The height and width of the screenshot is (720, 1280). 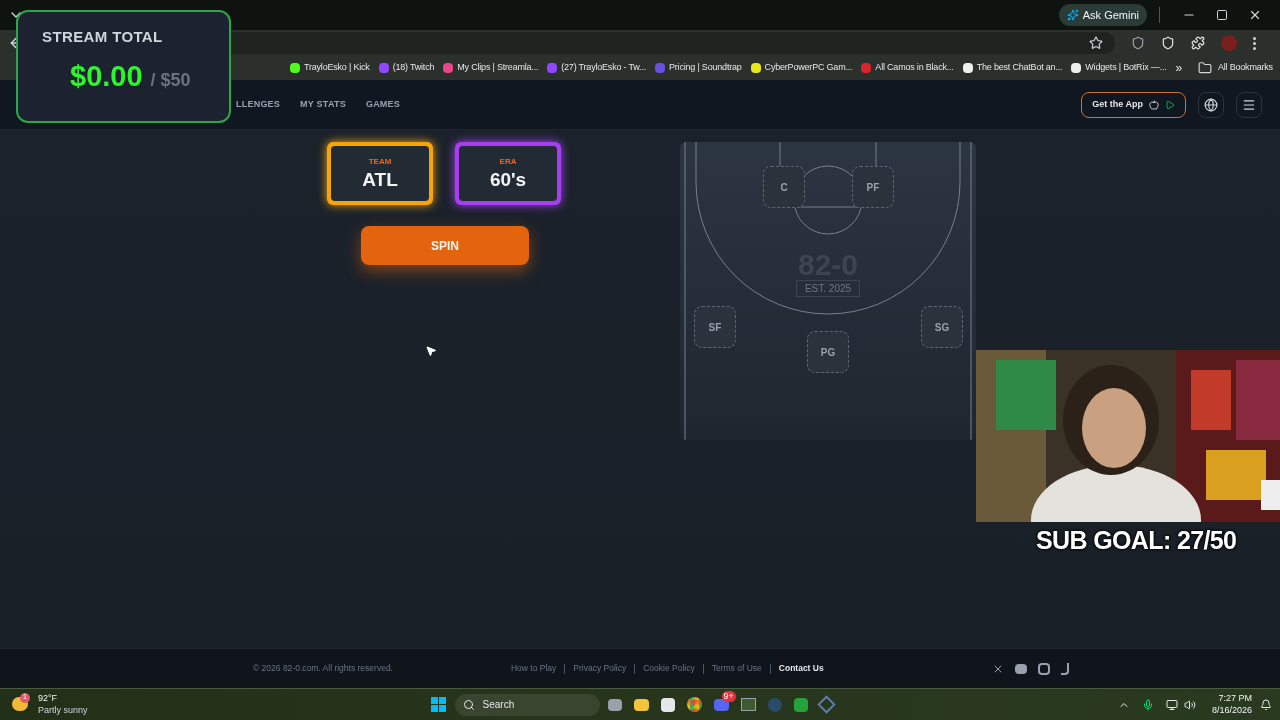 What do you see at coordinates (669, 668) in the screenshot?
I see `footer-link: Cookie Policy` at bounding box center [669, 668].